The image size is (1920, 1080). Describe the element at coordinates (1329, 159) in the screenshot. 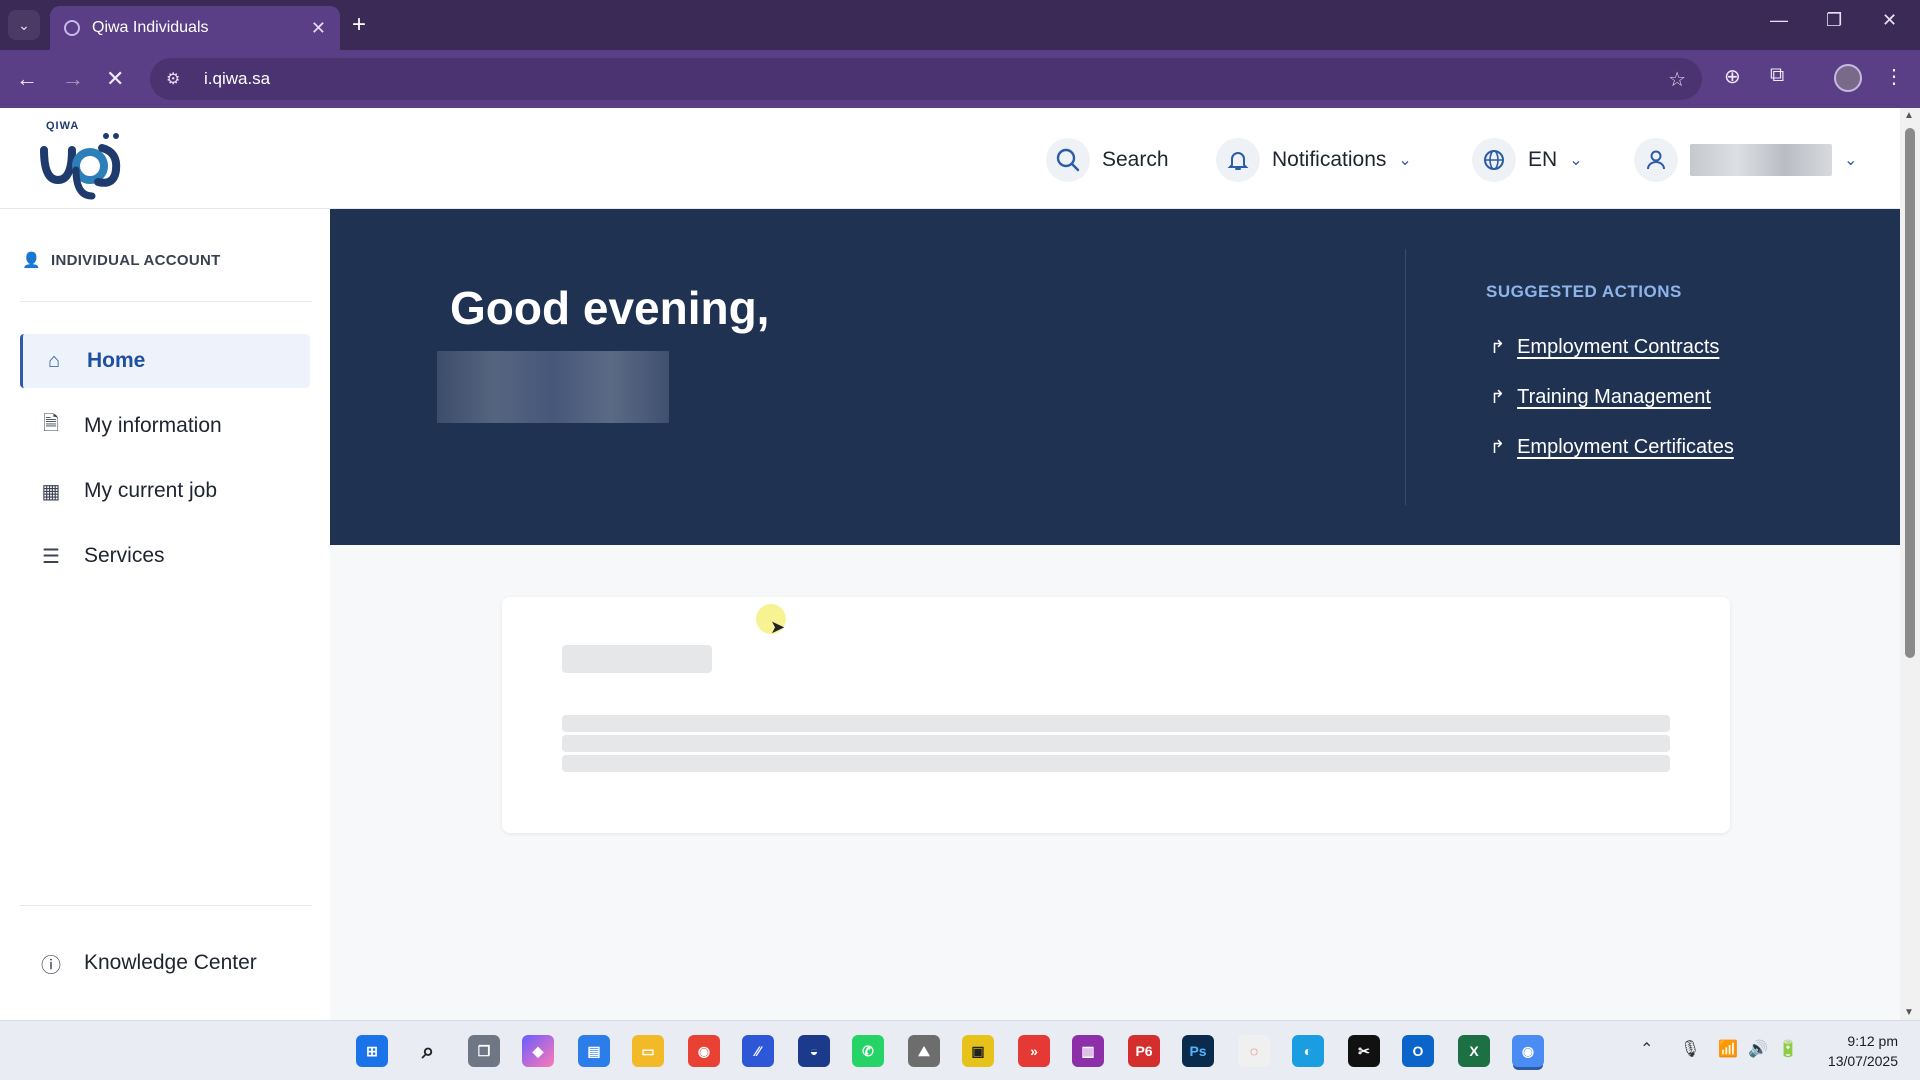

I see `notifications-label: Notifications` at that location.